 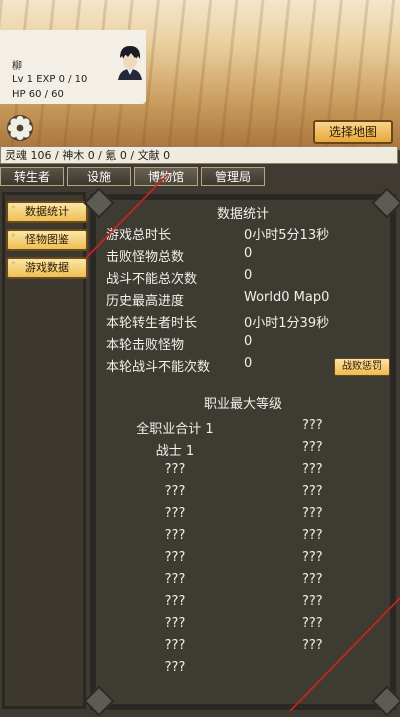 I want to click on stat-label: 本轮战斗不能次数, so click(x=158, y=367).